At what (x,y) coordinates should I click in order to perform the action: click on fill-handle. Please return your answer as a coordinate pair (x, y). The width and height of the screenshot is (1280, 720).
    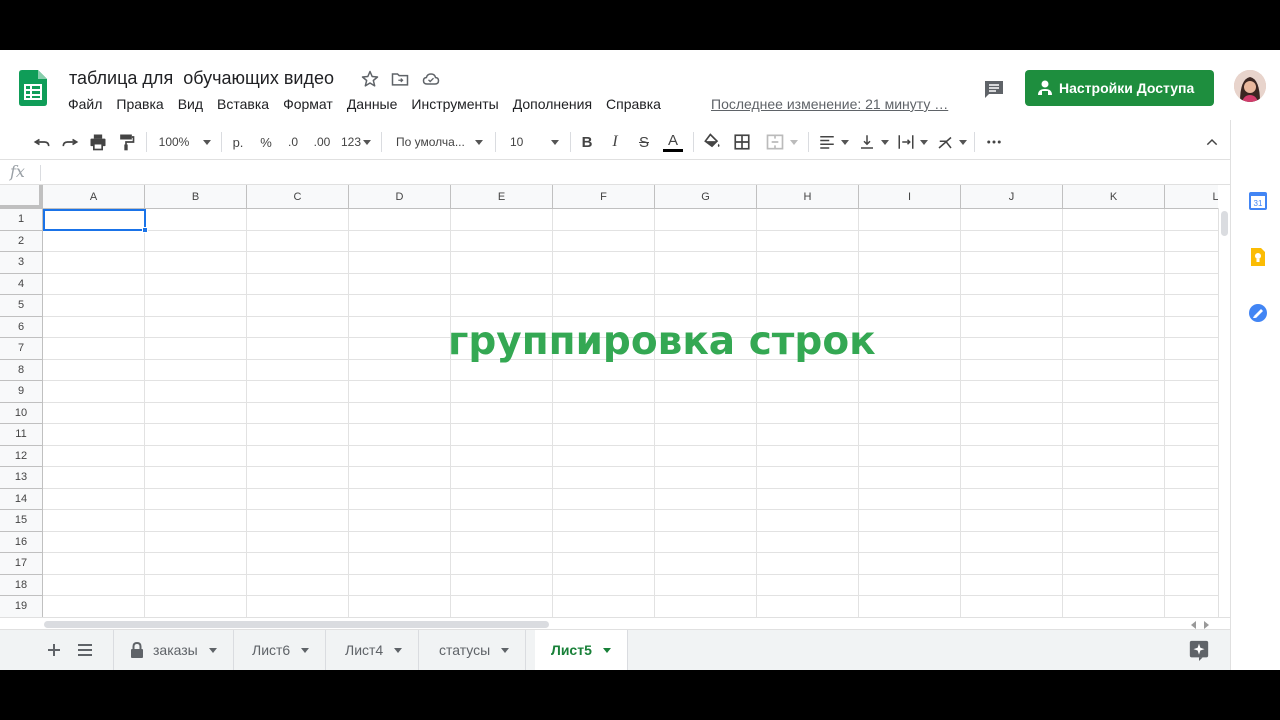
    Looking at the image, I should click on (145, 230).